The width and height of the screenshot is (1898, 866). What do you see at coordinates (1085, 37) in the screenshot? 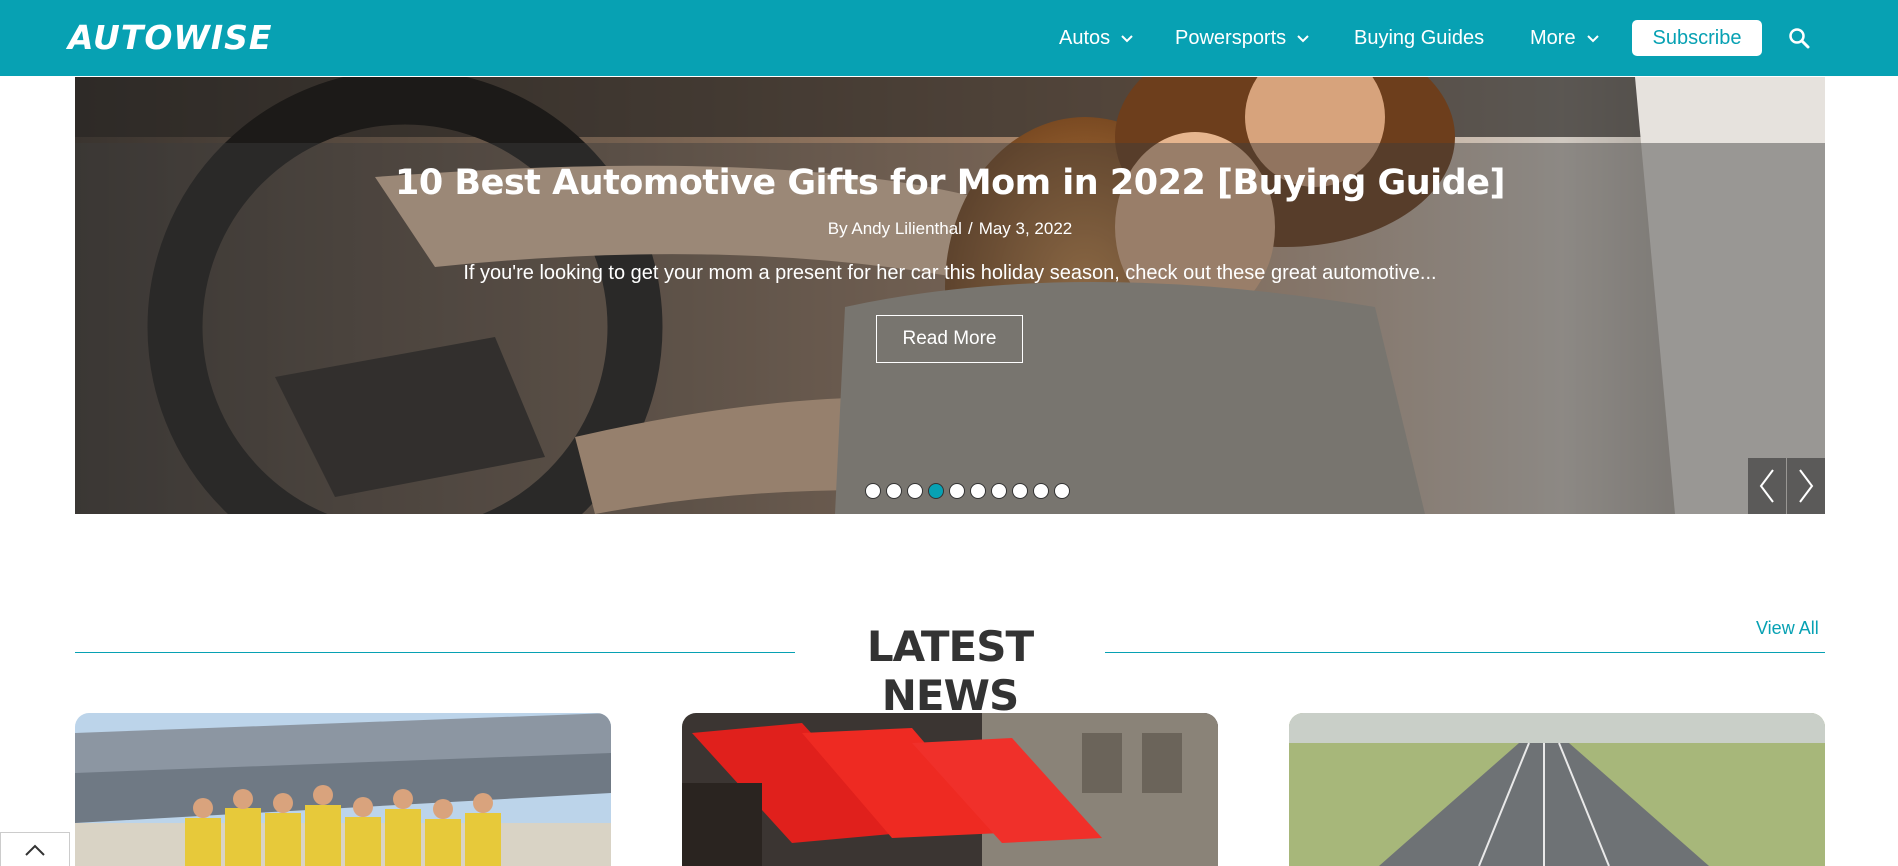
I see `nav-item-label: Autos` at bounding box center [1085, 37].